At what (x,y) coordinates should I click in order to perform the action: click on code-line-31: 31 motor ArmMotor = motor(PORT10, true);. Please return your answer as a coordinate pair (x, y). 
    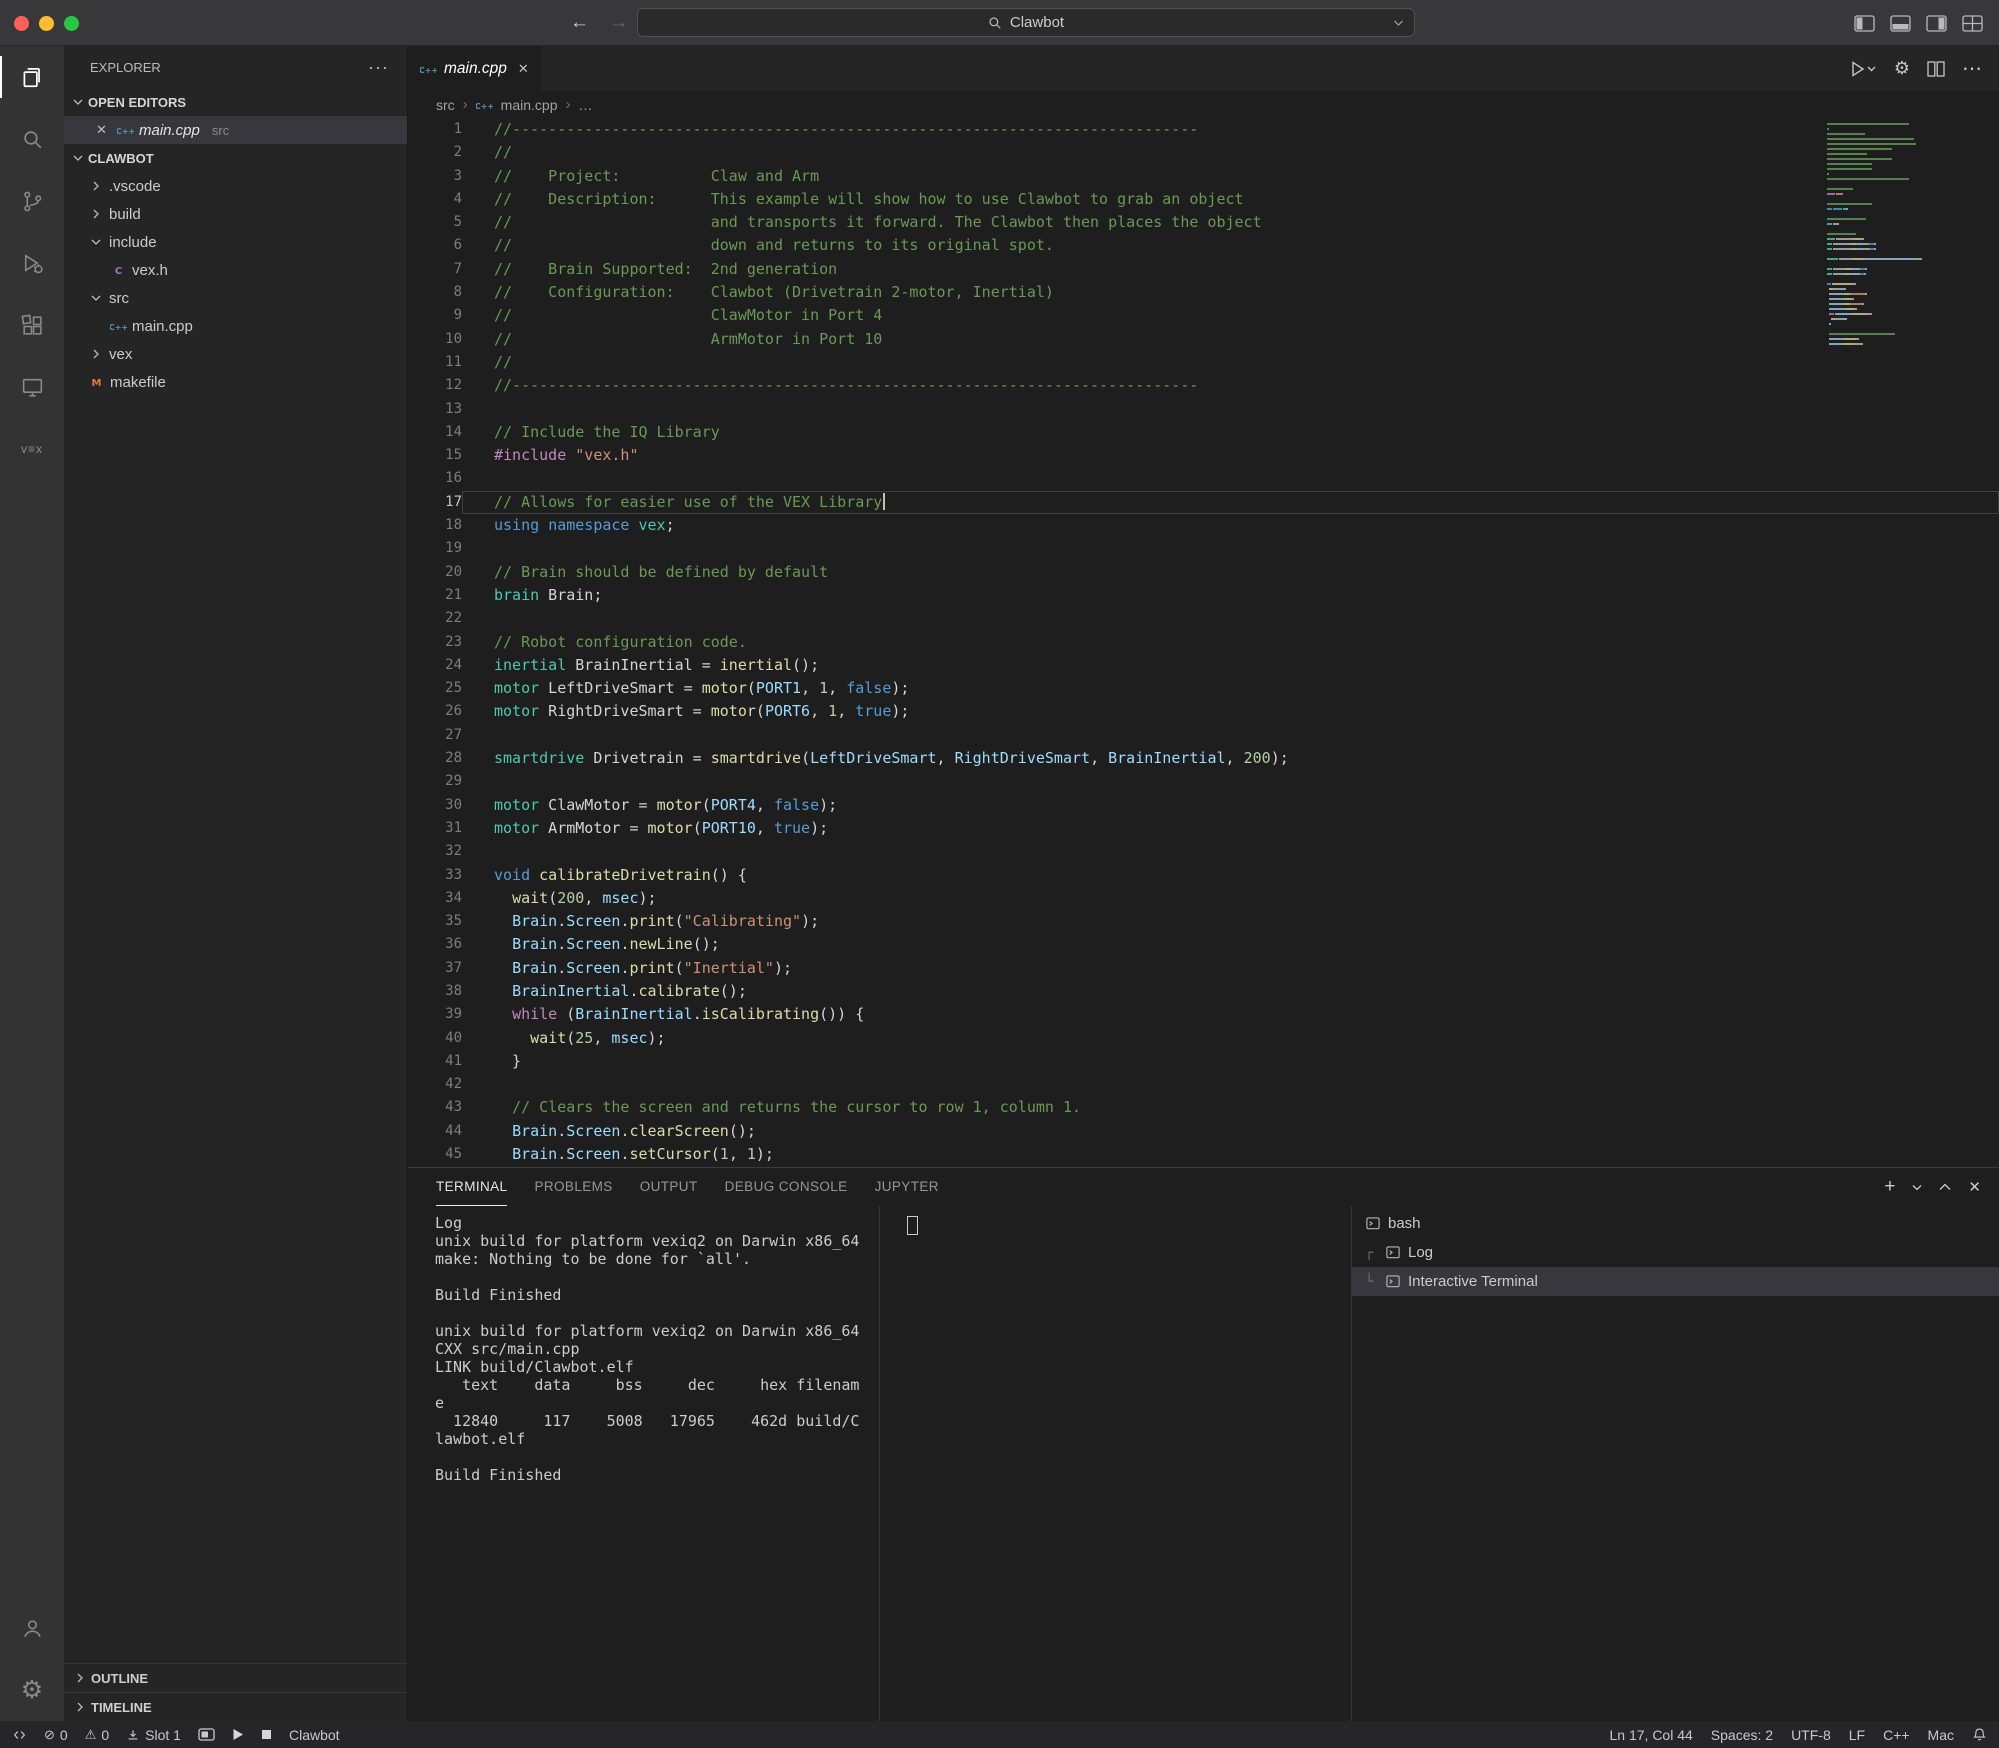
    Looking at the image, I should click on (1203, 828).